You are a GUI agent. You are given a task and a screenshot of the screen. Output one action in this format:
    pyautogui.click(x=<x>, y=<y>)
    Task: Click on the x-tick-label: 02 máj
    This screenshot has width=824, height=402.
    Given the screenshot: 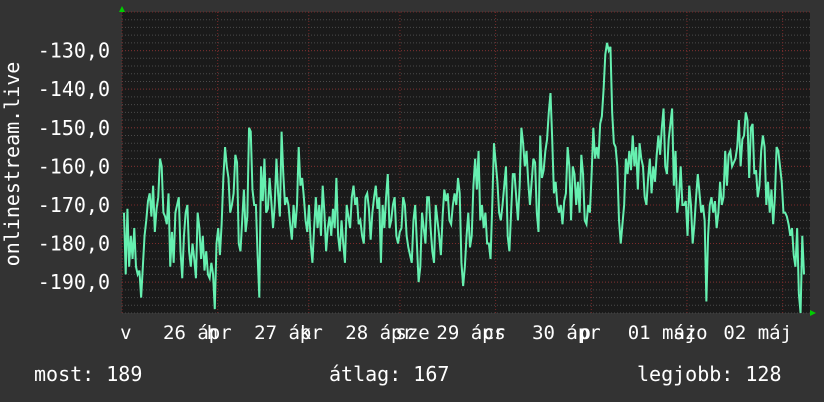 What is the action you would take?
    pyautogui.click(x=757, y=333)
    